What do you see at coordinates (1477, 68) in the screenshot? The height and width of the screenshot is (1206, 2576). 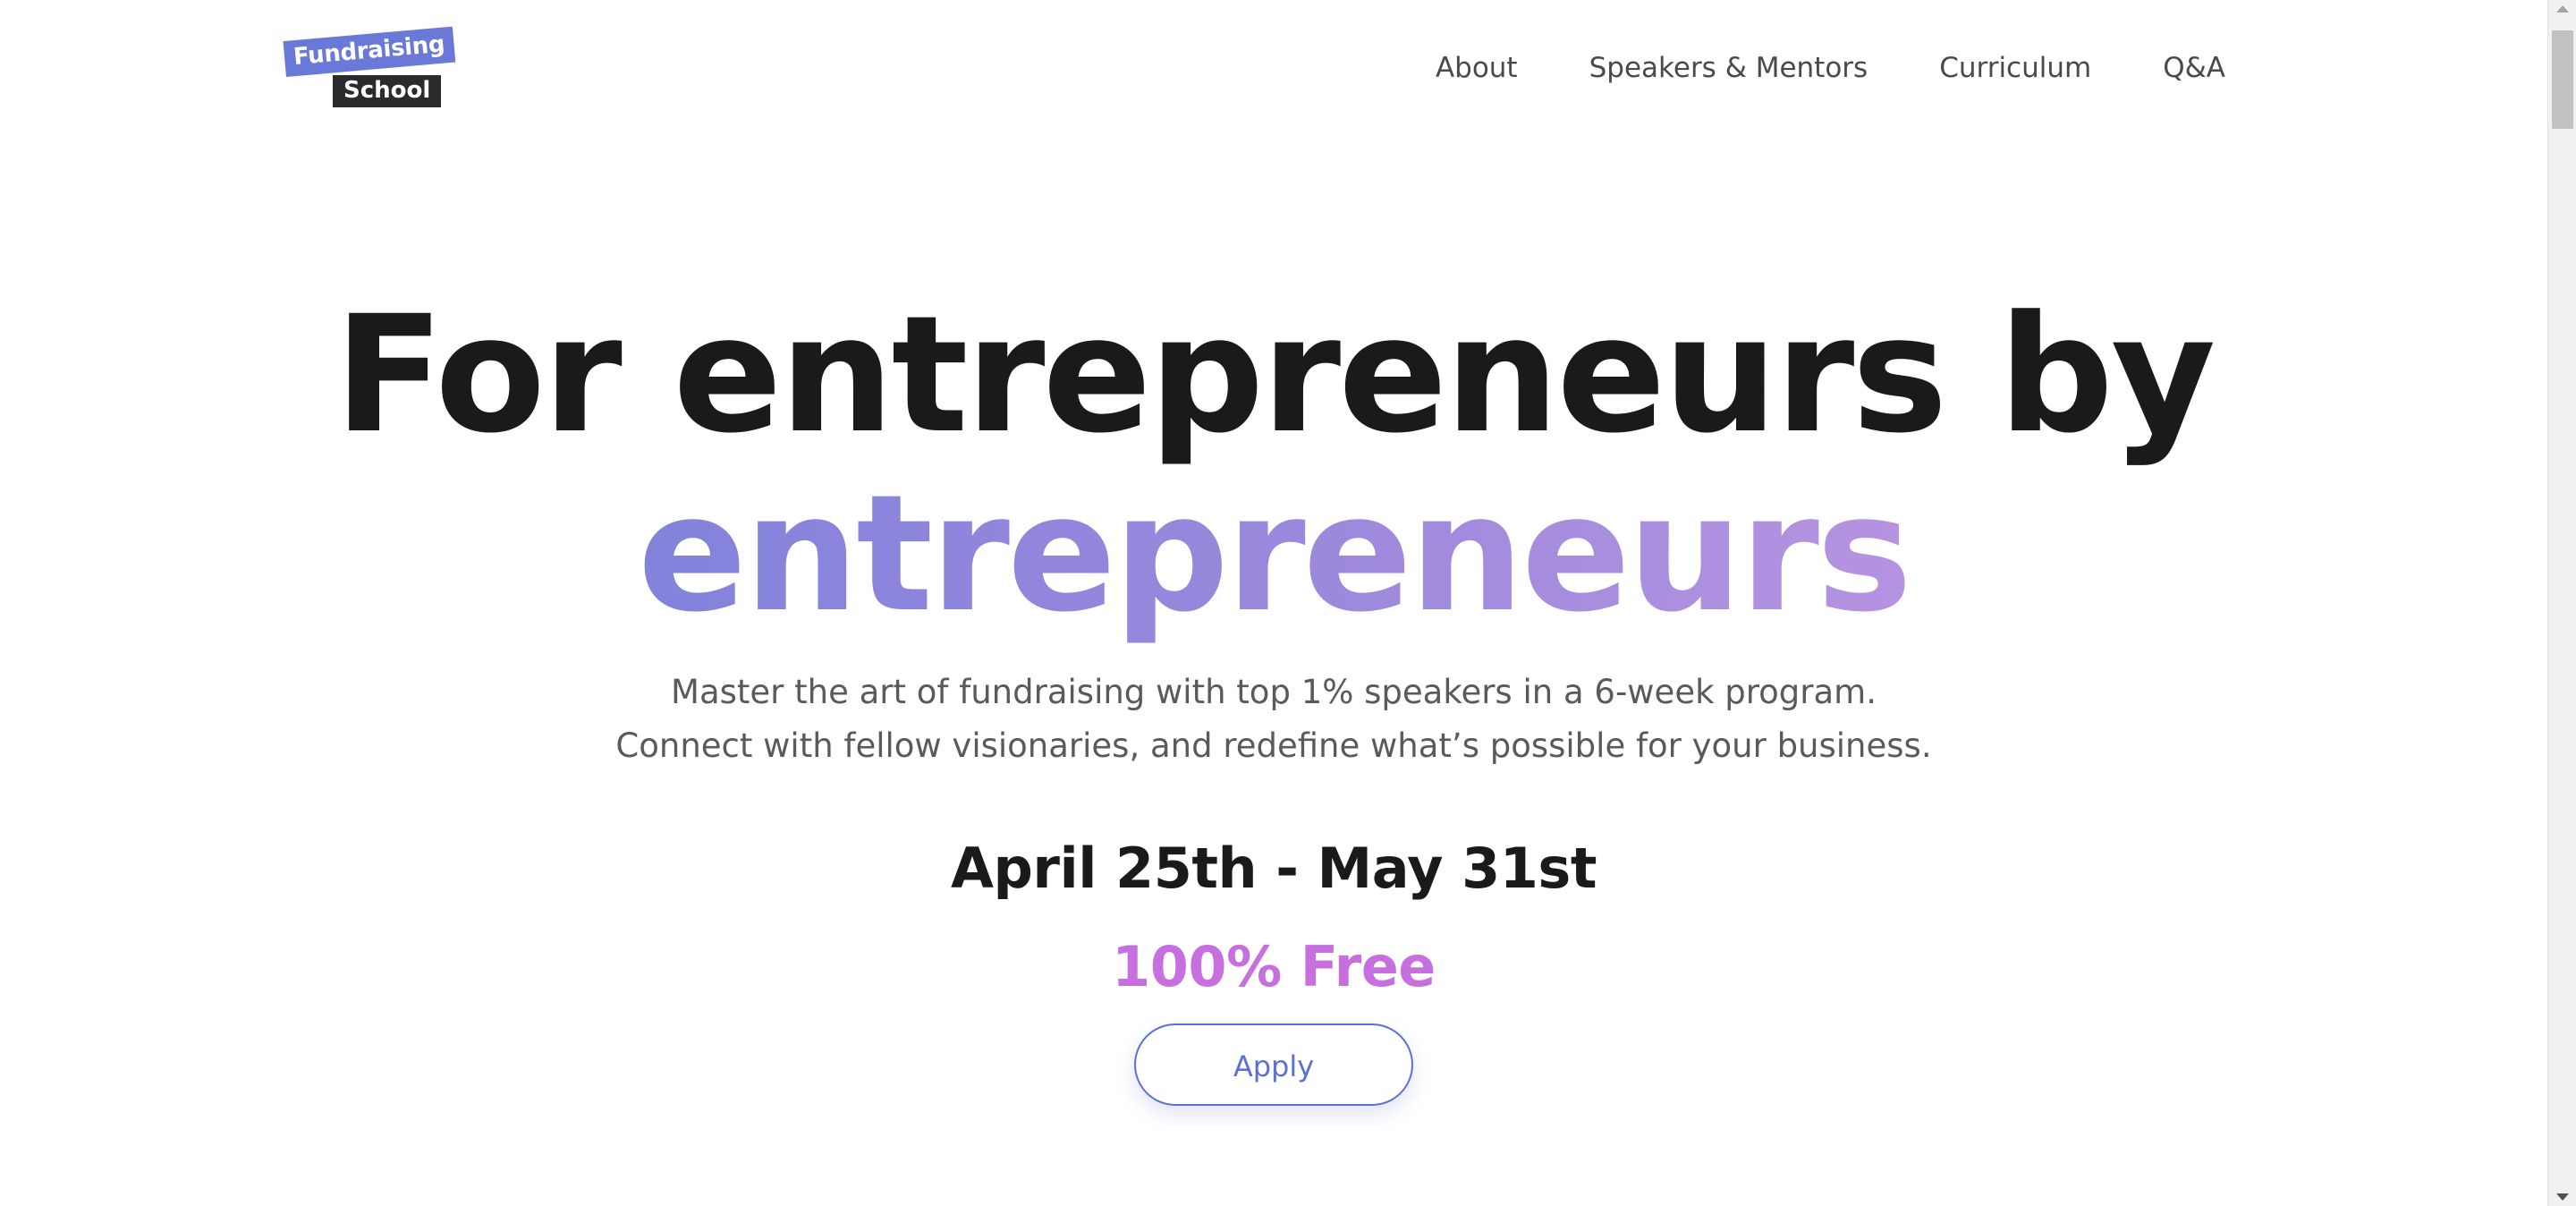 I see `nav-item-about: About` at bounding box center [1477, 68].